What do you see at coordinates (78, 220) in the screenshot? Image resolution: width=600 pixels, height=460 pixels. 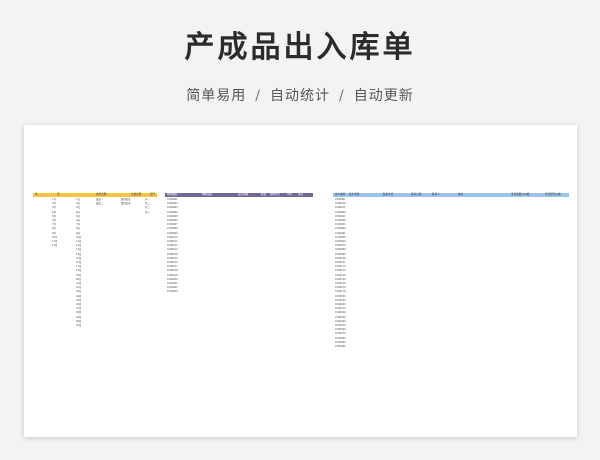 I see `table-cell: 6日` at bounding box center [78, 220].